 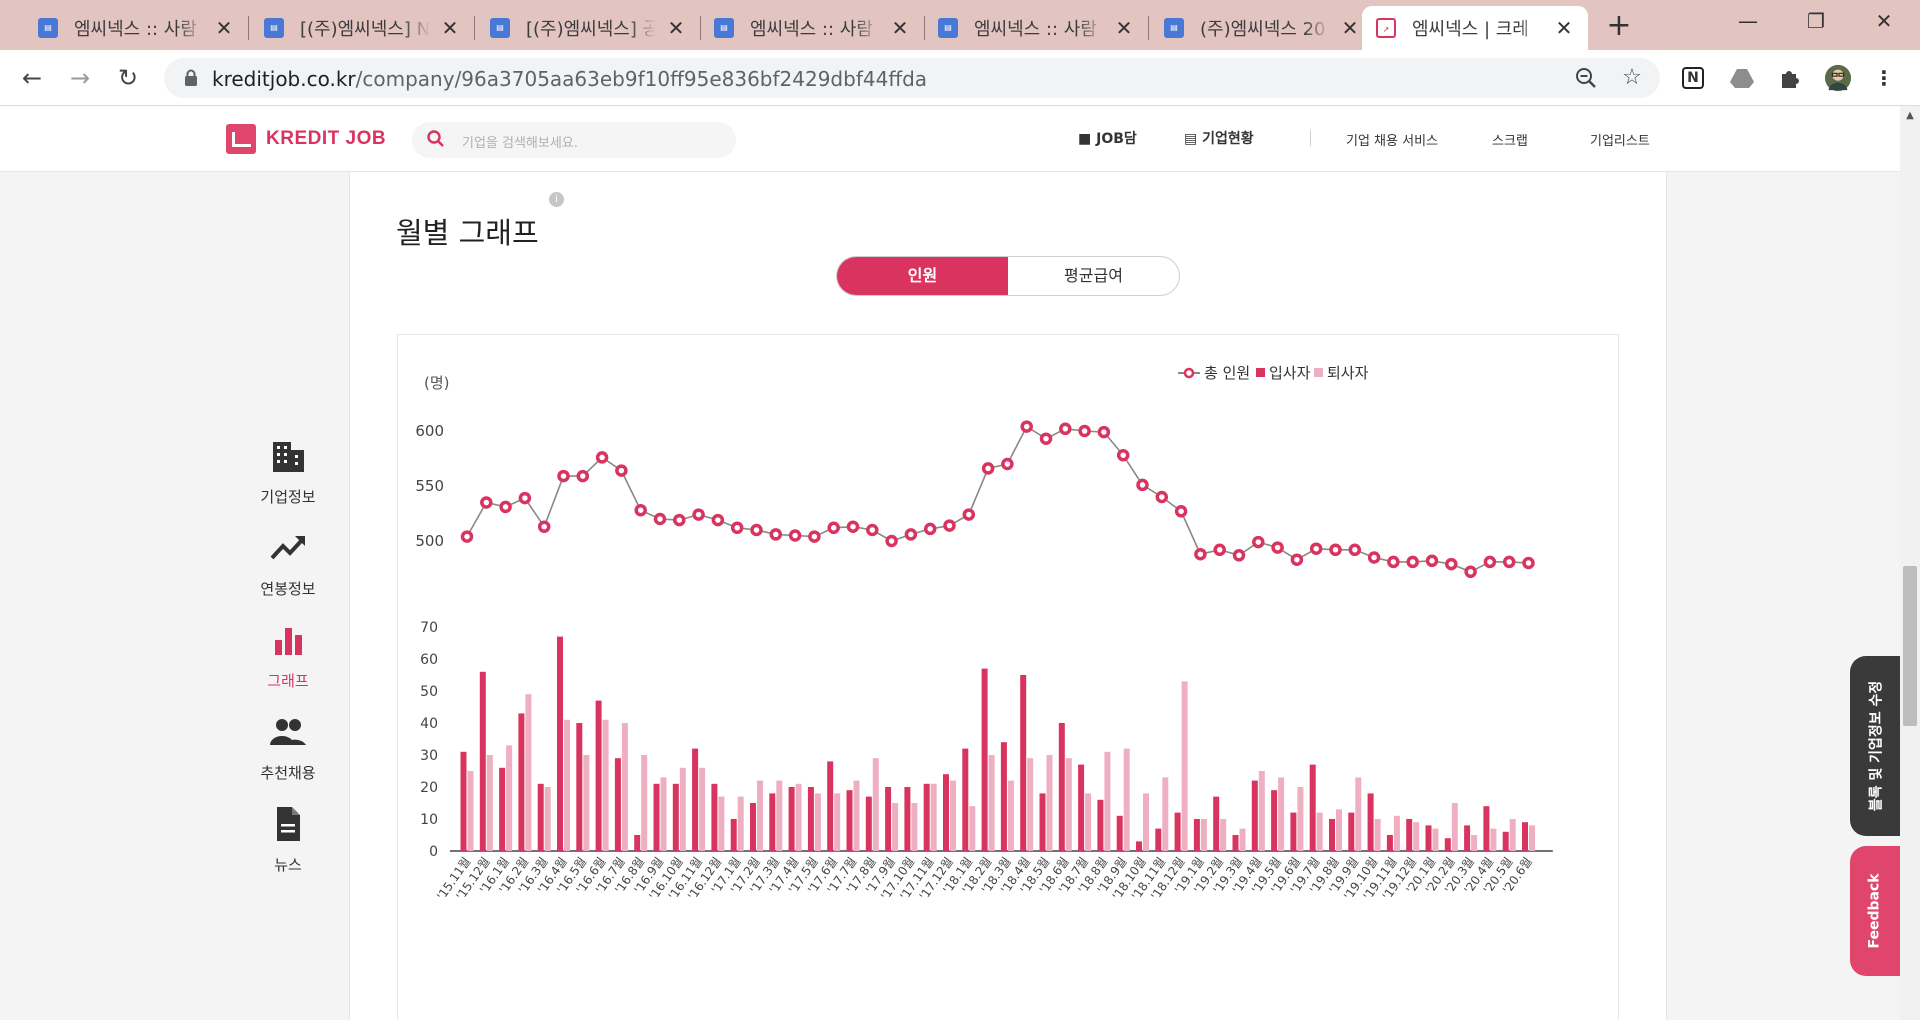 What do you see at coordinates (1586, 78) in the screenshot?
I see `zoom-out-icon` at bounding box center [1586, 78].